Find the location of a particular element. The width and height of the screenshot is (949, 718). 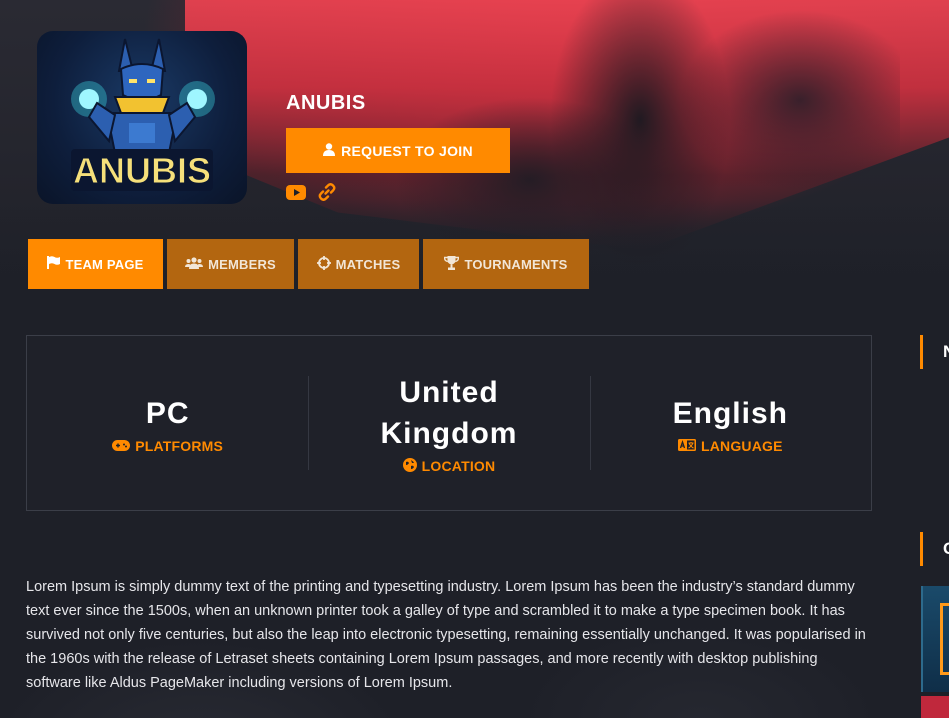

globe-icon is located at coordinates (409, 466).